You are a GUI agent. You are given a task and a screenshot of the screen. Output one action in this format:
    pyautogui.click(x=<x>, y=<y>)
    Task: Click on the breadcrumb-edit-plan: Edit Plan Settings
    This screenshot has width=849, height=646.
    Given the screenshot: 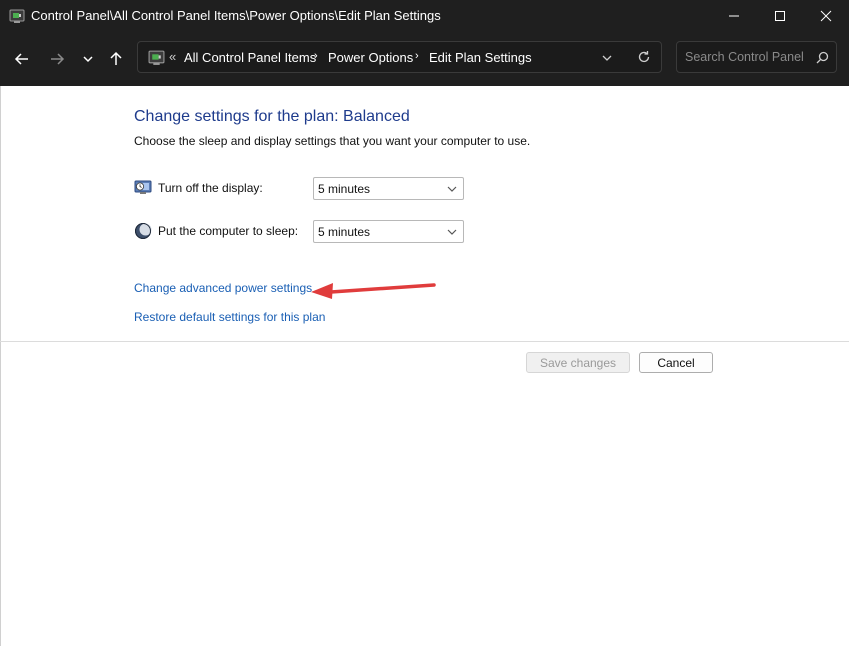 What is the action you would take?
    pyautogui.click(x=480, y=57)
    